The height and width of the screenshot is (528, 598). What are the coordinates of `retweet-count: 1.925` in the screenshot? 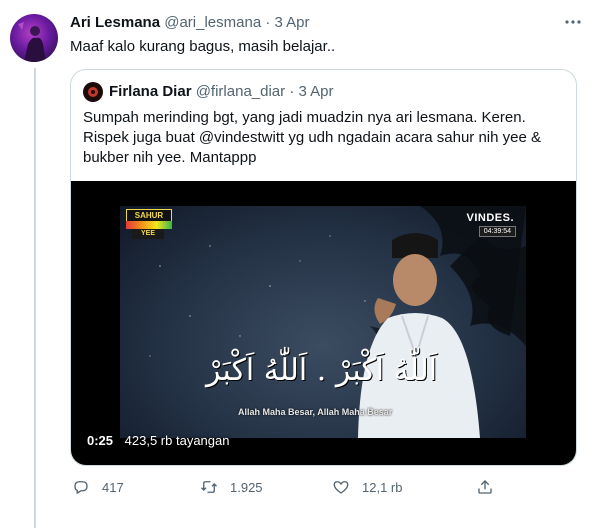 It's located at (246, 487).